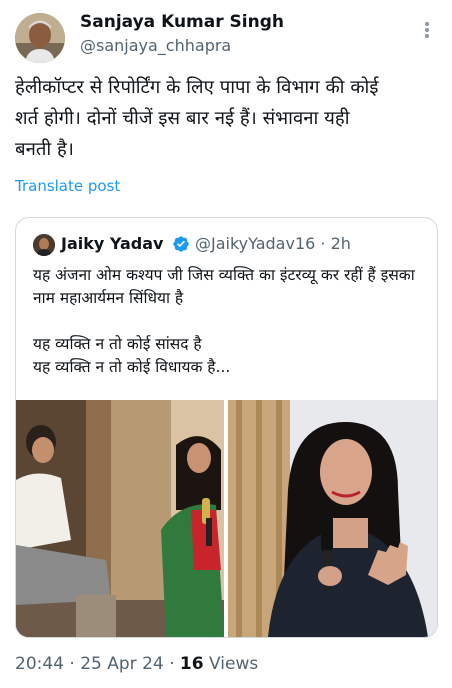 The width and height of the screenshot is (452, 688). What do you see at coordinates (67, 186) in the screenshot?
I see `translate-post-link: Translate post` at bounding box center [67, 186].